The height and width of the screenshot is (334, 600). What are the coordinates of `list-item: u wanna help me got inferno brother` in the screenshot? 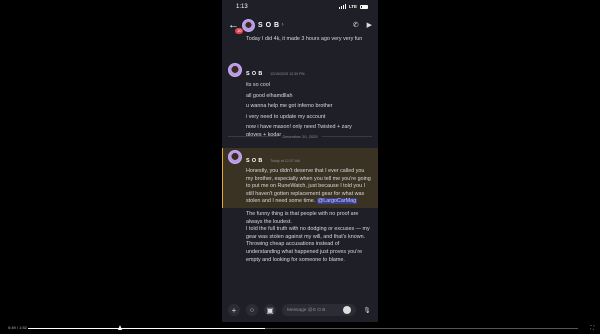 It's located at (289, 106).